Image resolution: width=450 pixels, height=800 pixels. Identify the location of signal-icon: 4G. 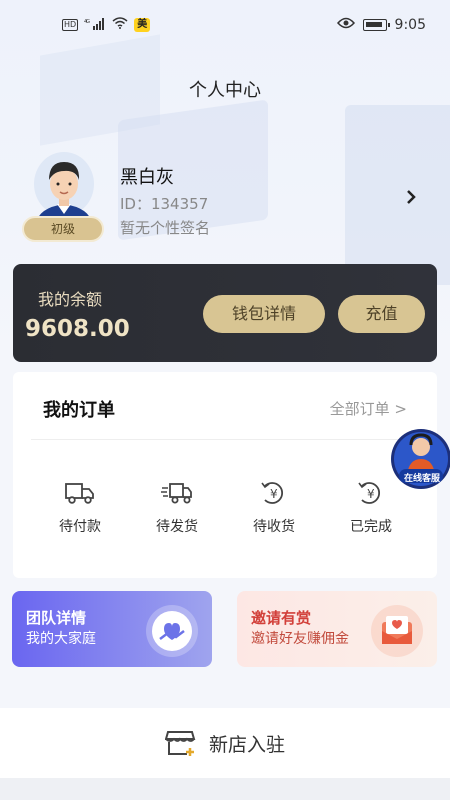
(95, 25).